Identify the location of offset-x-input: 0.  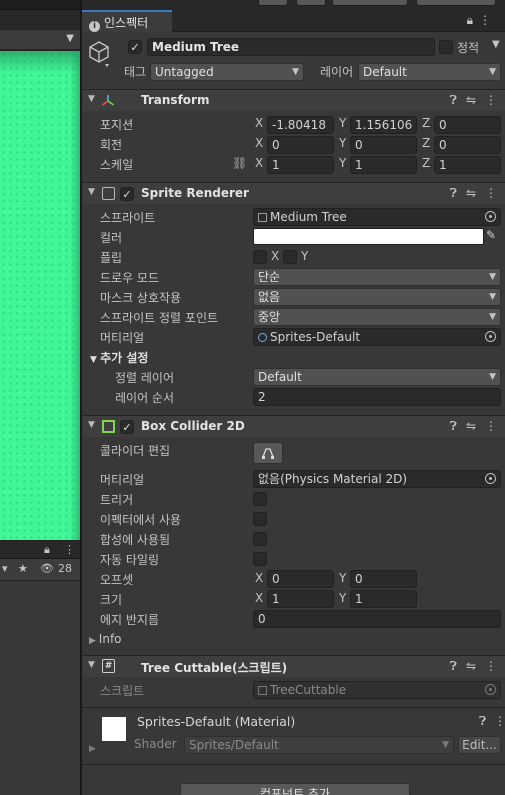
(300, 579).